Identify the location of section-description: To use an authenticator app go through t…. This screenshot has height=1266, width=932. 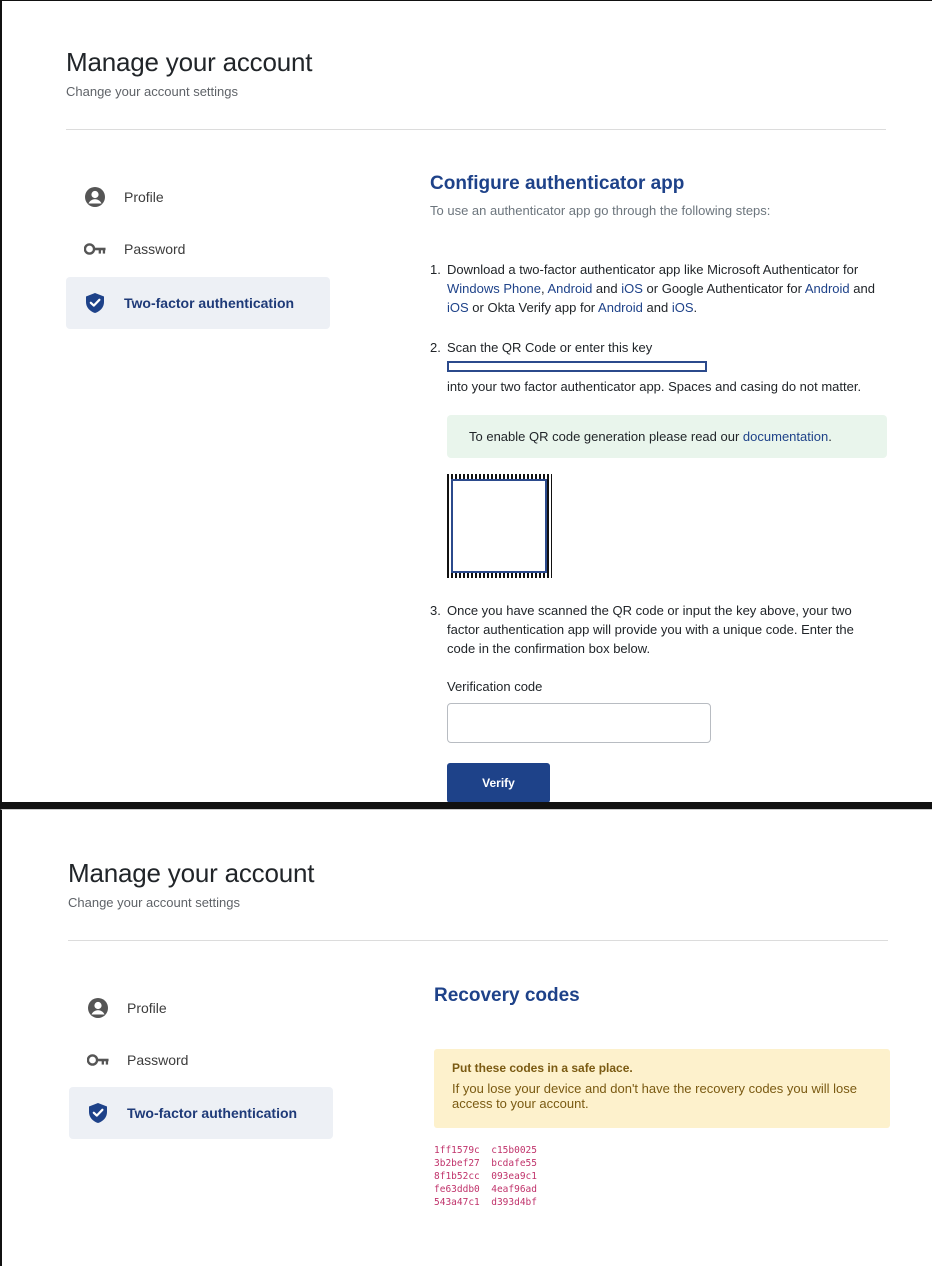
(600, 210).